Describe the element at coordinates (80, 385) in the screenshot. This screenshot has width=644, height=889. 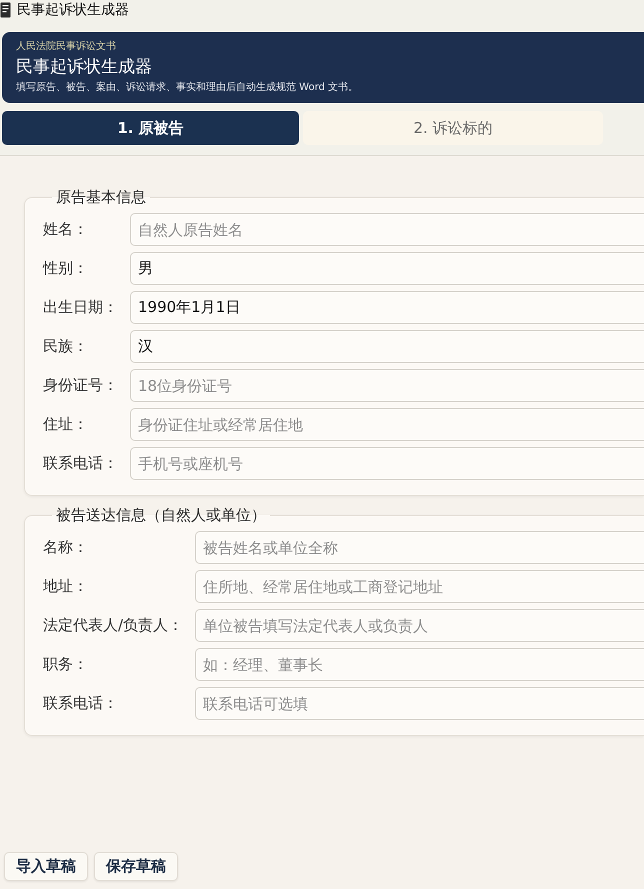
I see `field-label: 身份证号：` at that location.